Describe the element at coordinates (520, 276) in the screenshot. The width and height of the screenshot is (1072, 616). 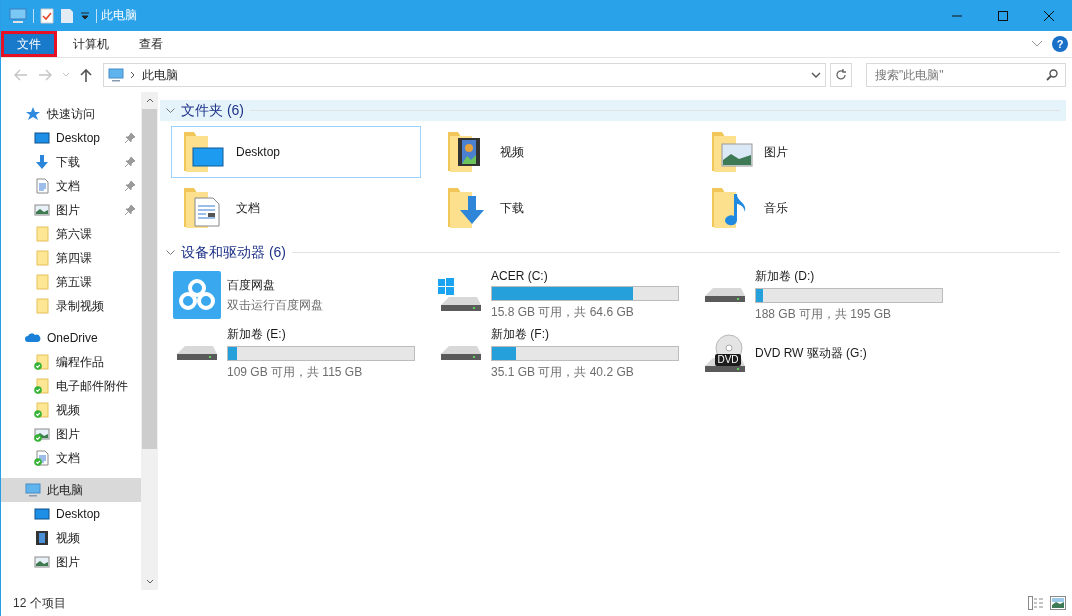
I see `drive-name: ACER (C:)` at that location.